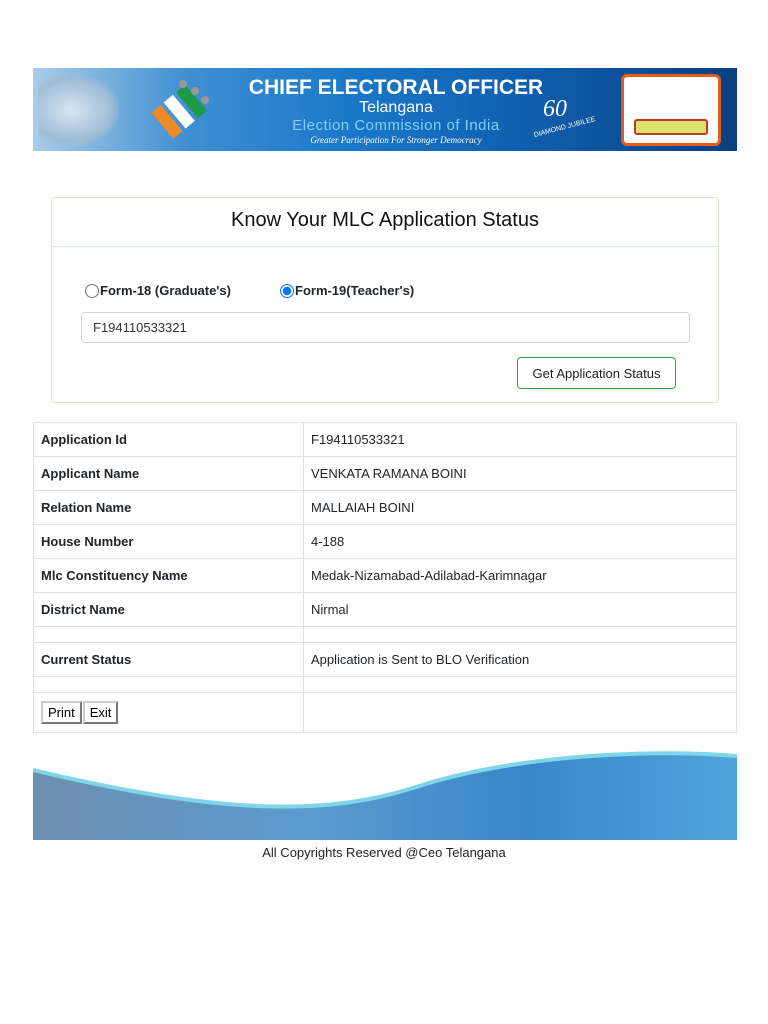  I want to click on table-row: House Number 4-188, so click(385, 541).